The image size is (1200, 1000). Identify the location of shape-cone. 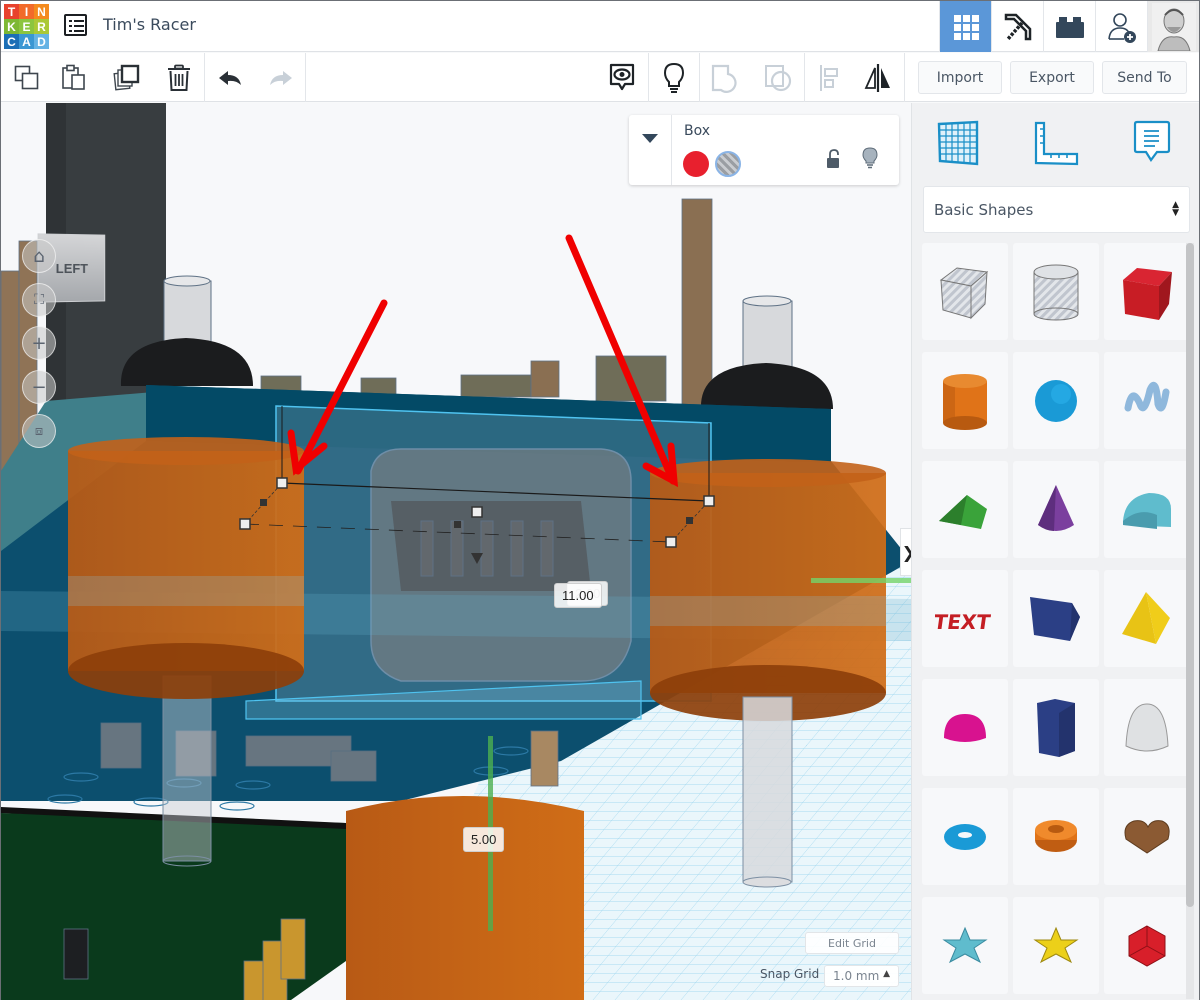
(1056, 509).